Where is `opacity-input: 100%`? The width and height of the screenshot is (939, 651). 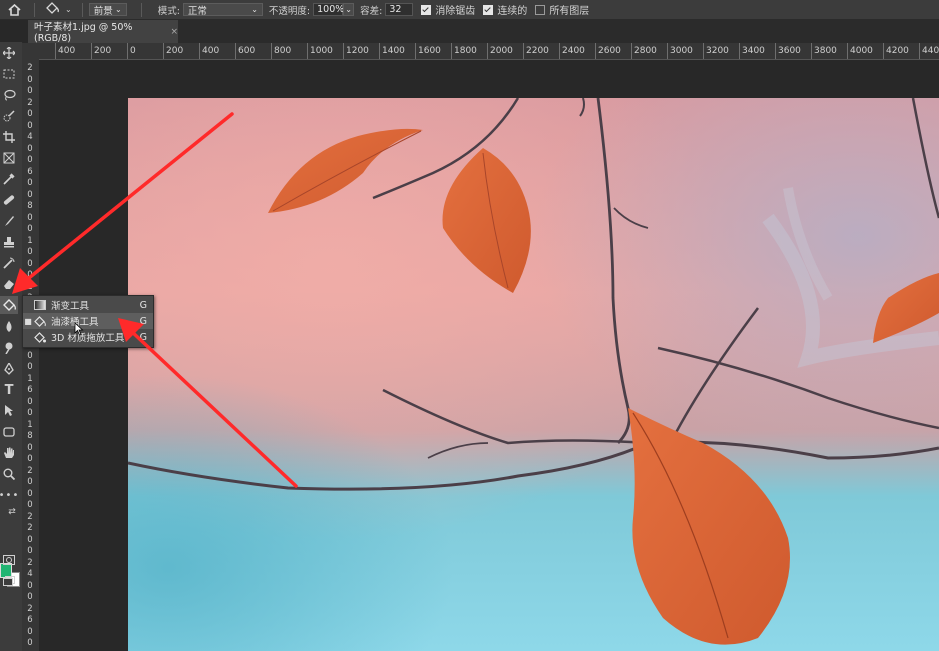 opacity-input: 100% is located at coordinates (329, 9).